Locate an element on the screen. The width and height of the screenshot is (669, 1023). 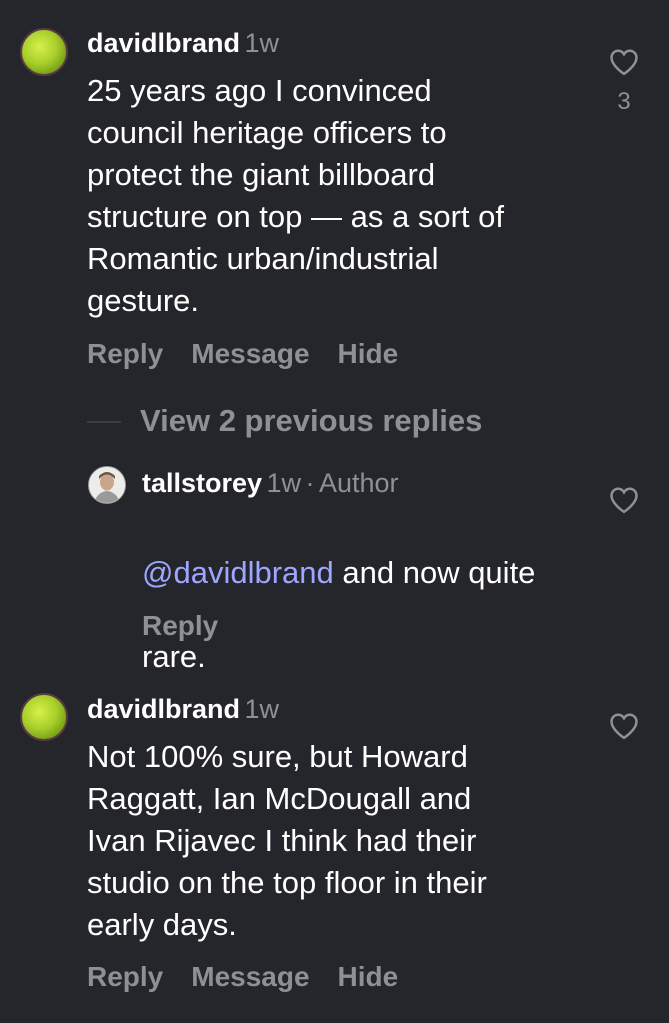
author-badge: Author is located at coordinates (358, 483).